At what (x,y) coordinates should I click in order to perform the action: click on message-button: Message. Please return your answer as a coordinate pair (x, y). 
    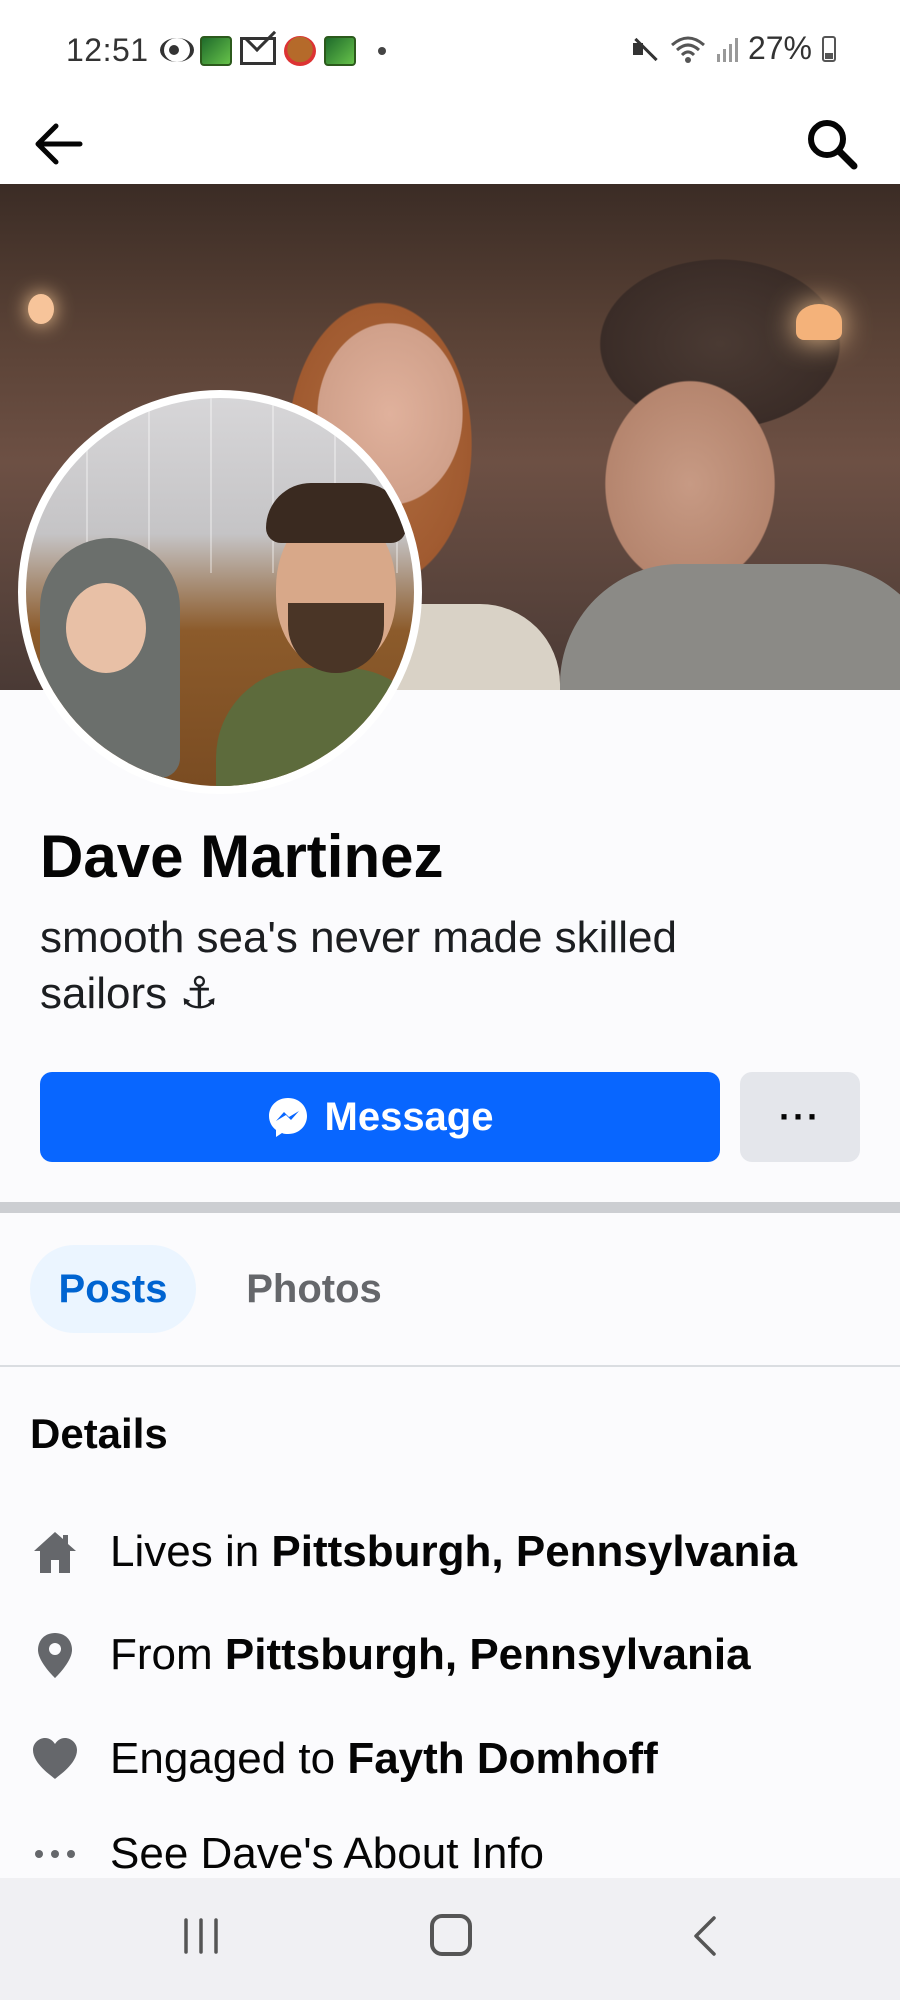
    Looking at the image, I should click on (380, 1117).